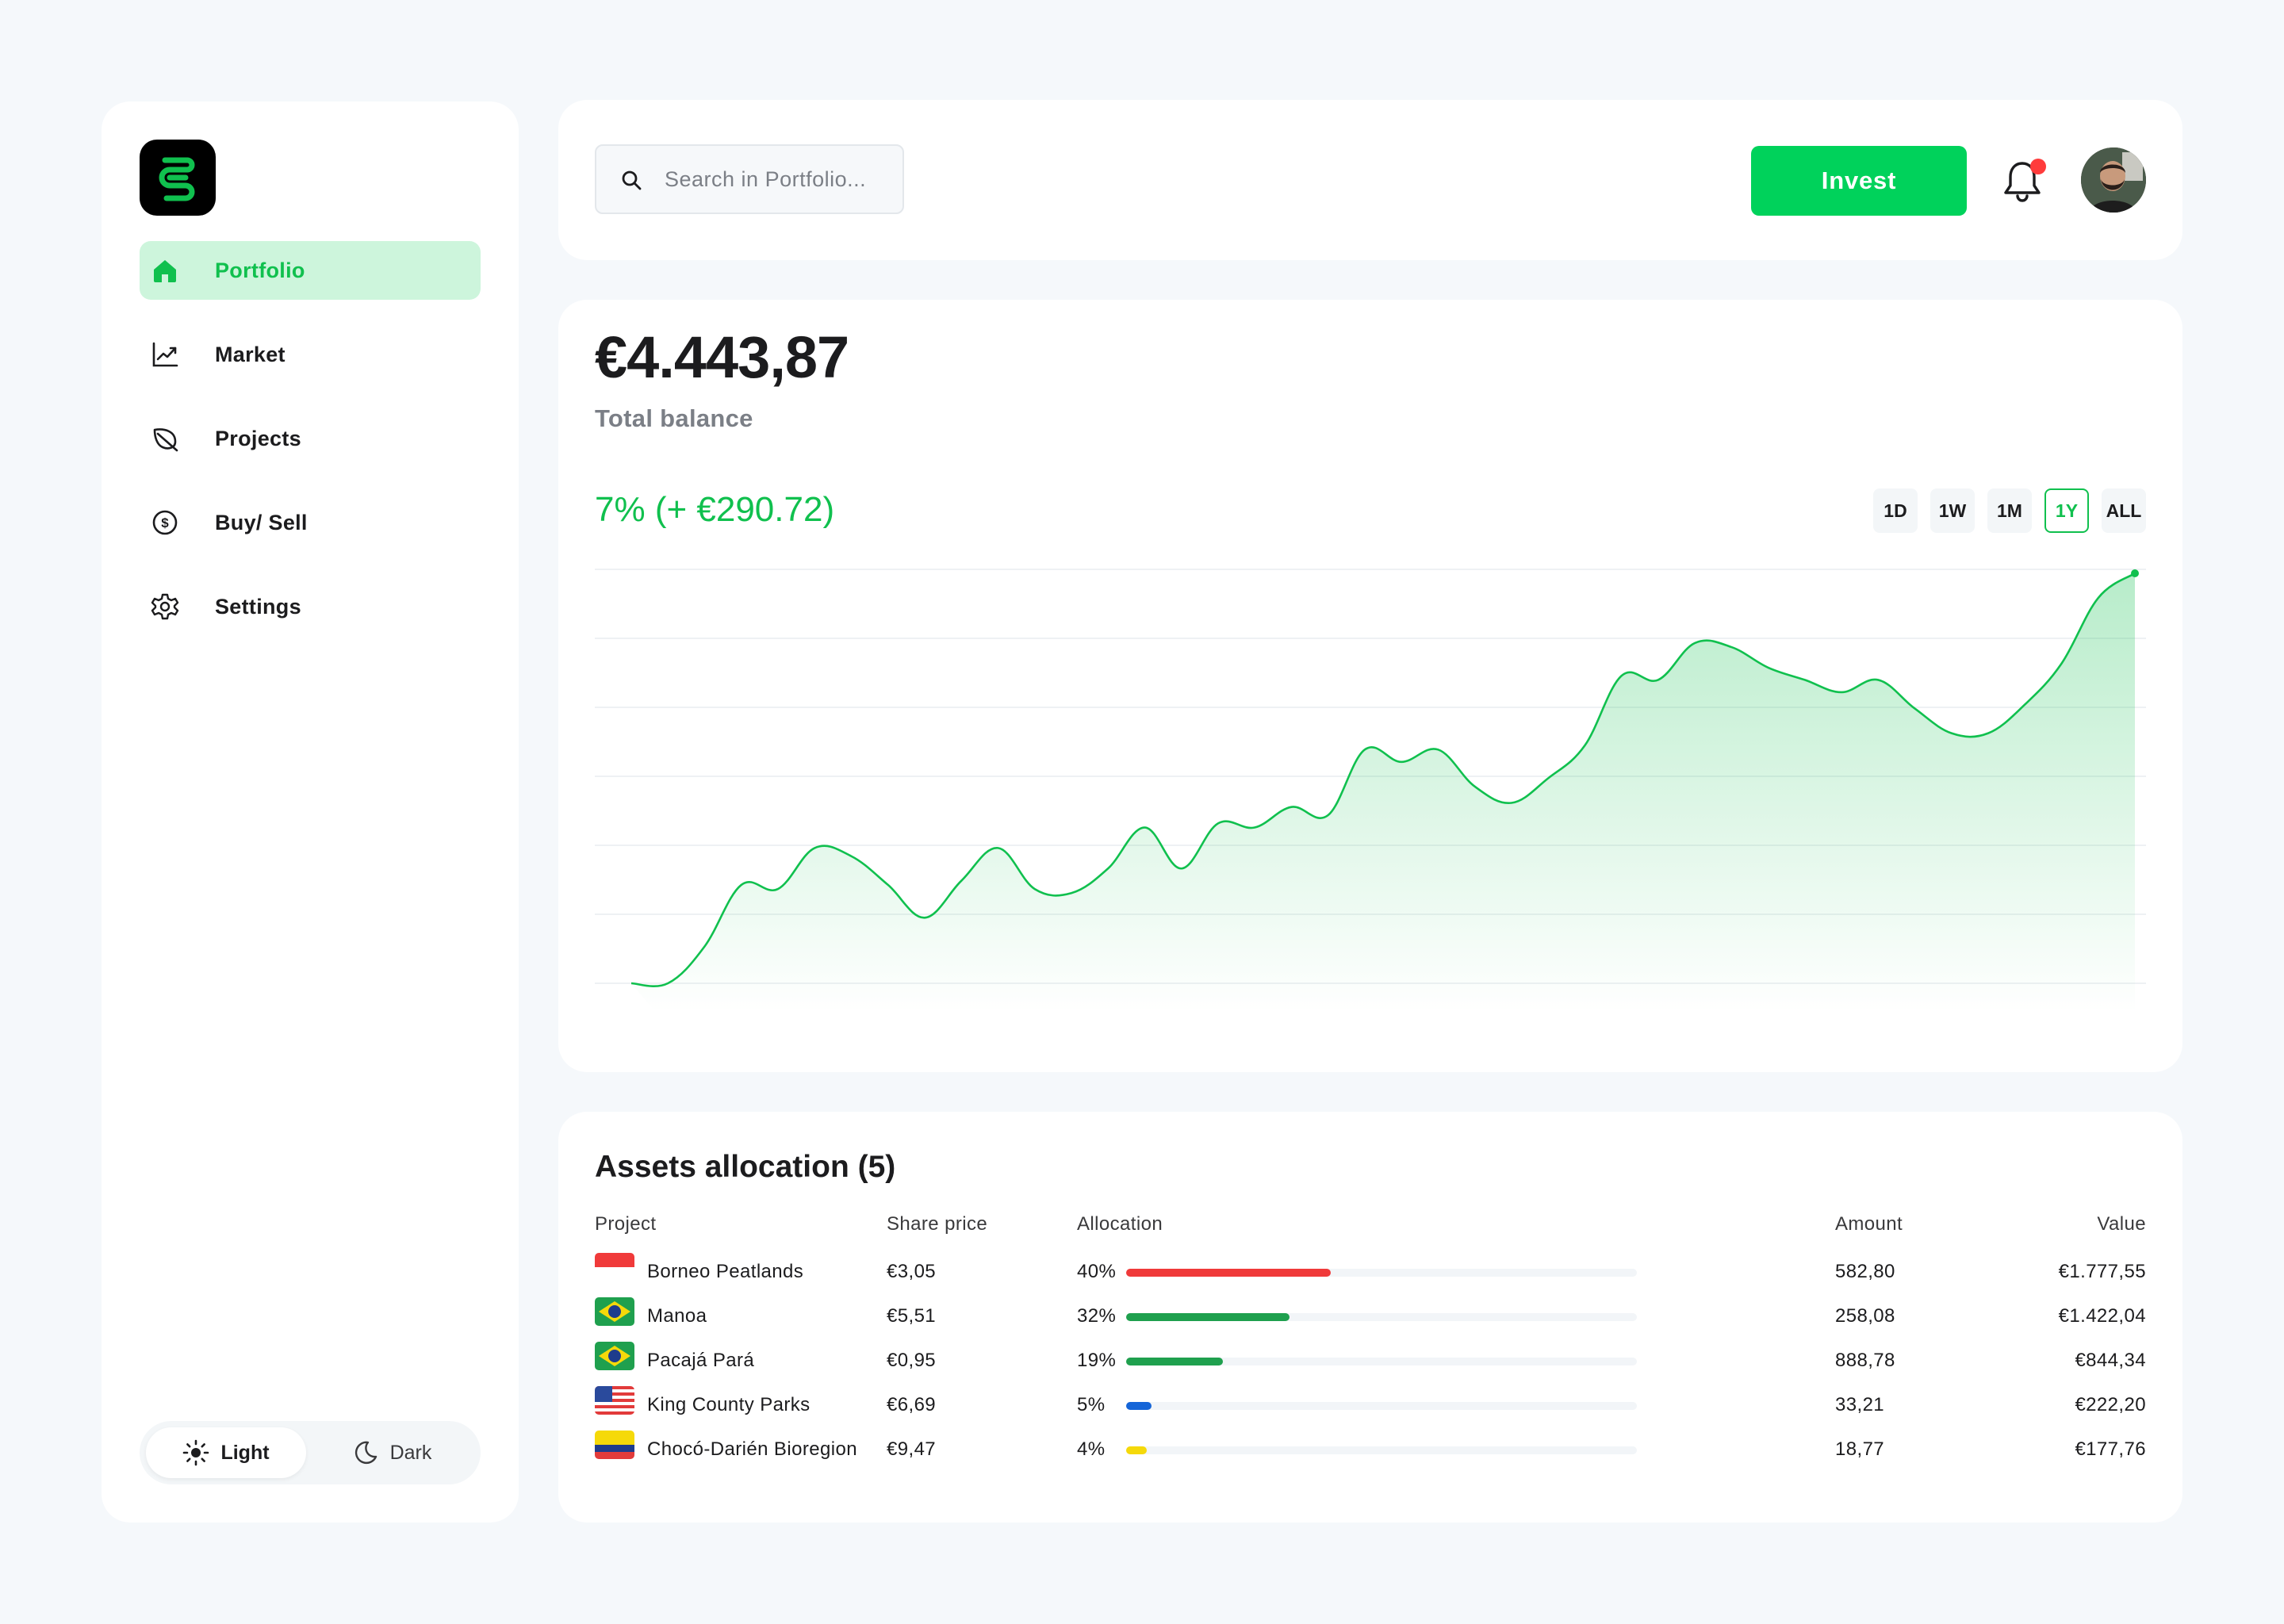 Image resolution: width=2284 pixels, height=1624 pixels. Describe the element at coordinates (912, 1404) in the screenshot. I see `share-price: €6,69` at that location.